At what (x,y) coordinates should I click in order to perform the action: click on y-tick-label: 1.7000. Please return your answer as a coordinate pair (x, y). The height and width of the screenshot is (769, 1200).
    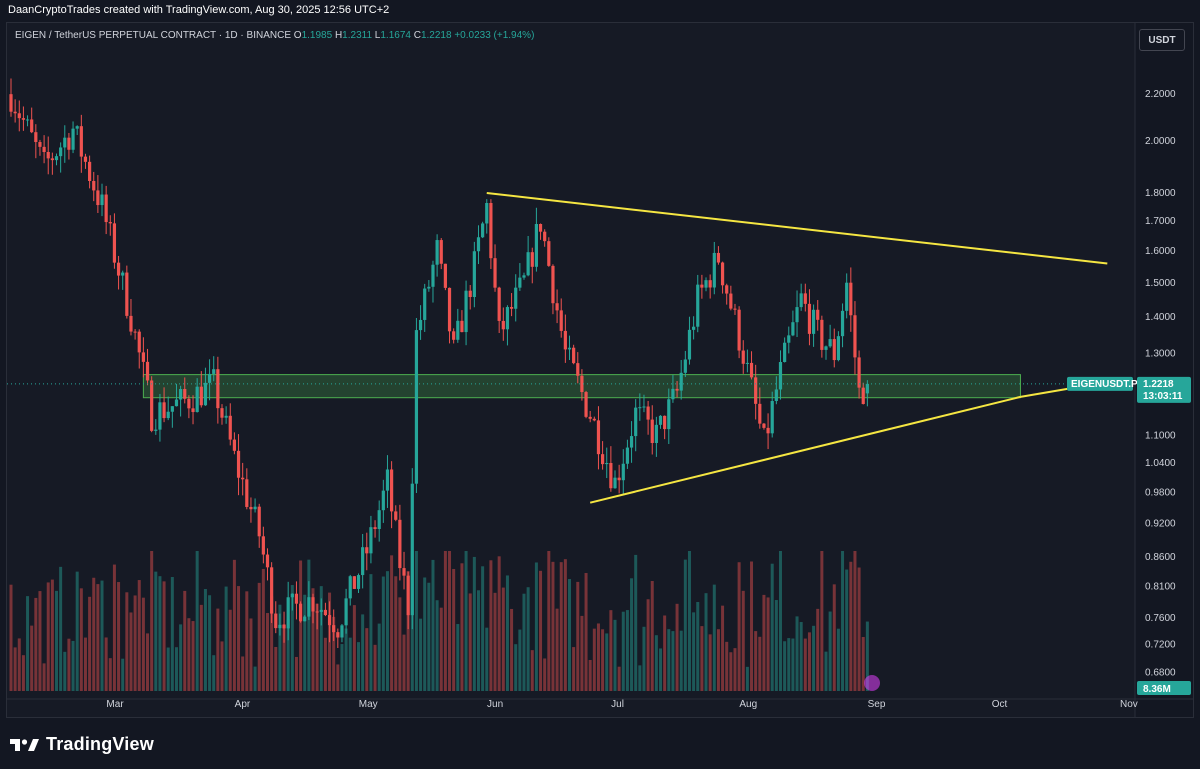
    Looking at the image, I should click on (1160, 221).